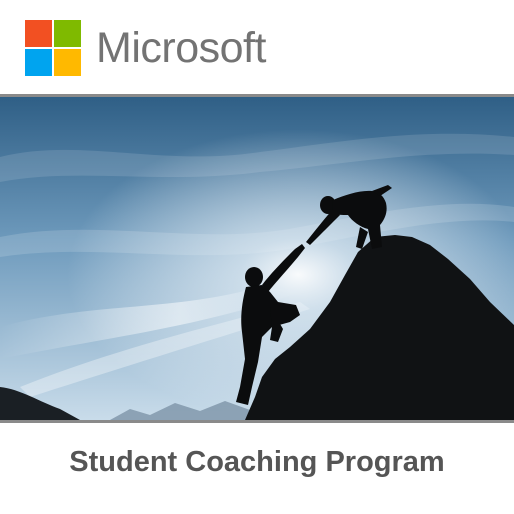 This screenshot has height=514, width=514. What do you see at coordinates (181, 48) in the screenshot?
I see `brand-wordmark: Microsoft` at bounding box center [181, 48].